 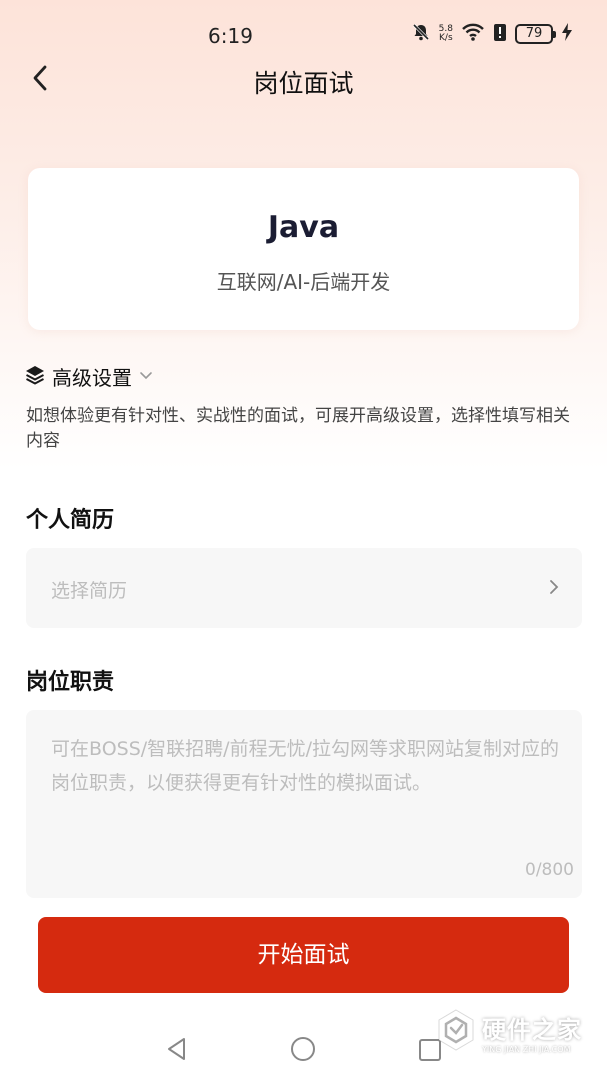 What do you see at coordinates (230, 36) in the screenshot?
I see `status-time: 6:19` at bounding box center [230, 36].